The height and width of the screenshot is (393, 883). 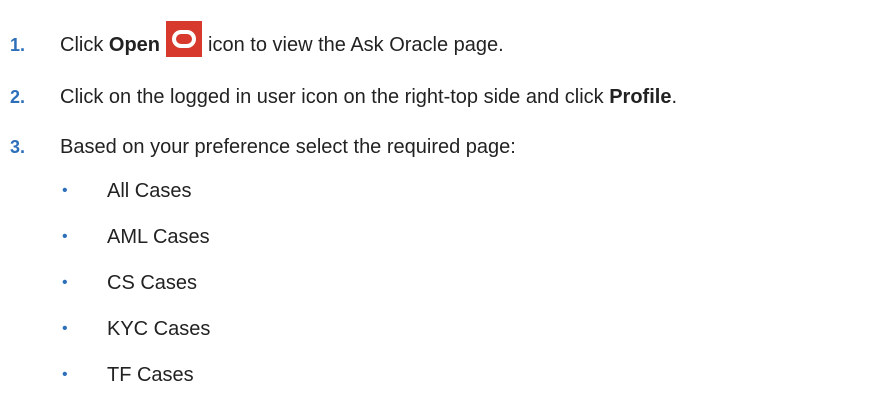 I want to click on list-item: • TF Cases, so click(x=441, y=375).